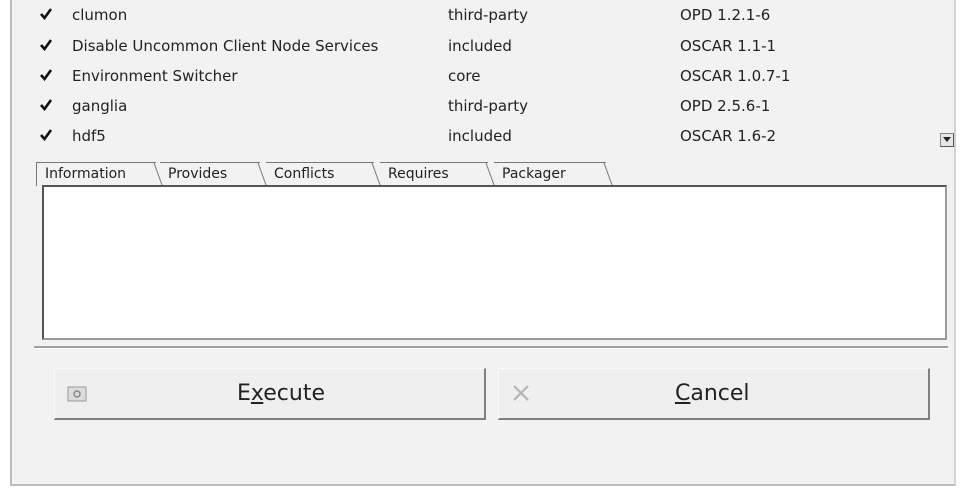 Image resolution: width=961 pixels, height=492 pixels. Describe the element at coordinates (735, 76) in the screenshot. I see `package-version: OSCAR 1.0.7-1` at that location.